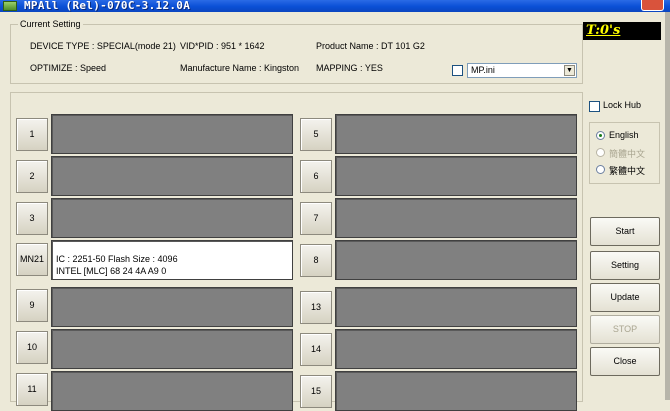  Describe the element at coordinates (335, 6) in the screenshot. I see `title-bar: MPAll (Rel)-070C-3.12.0A` at that location.